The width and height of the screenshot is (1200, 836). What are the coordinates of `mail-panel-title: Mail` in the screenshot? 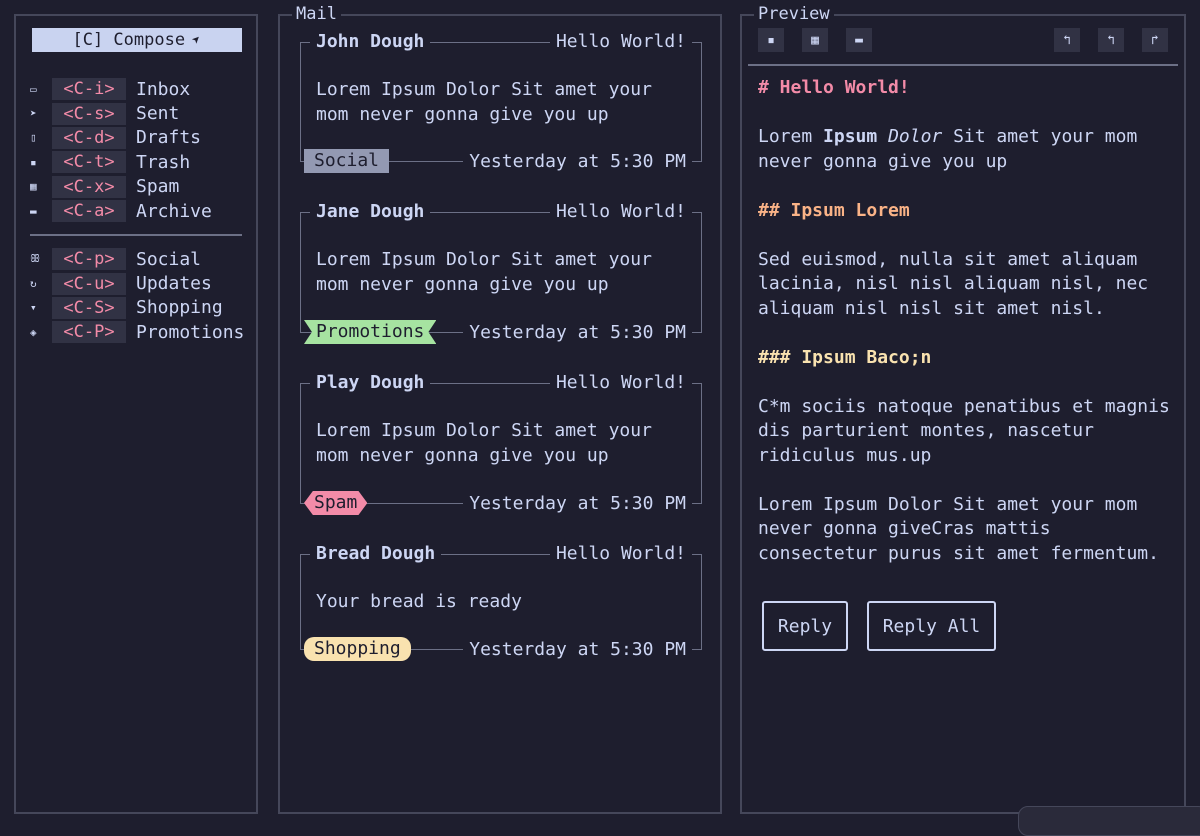 It's located at (316, 14).